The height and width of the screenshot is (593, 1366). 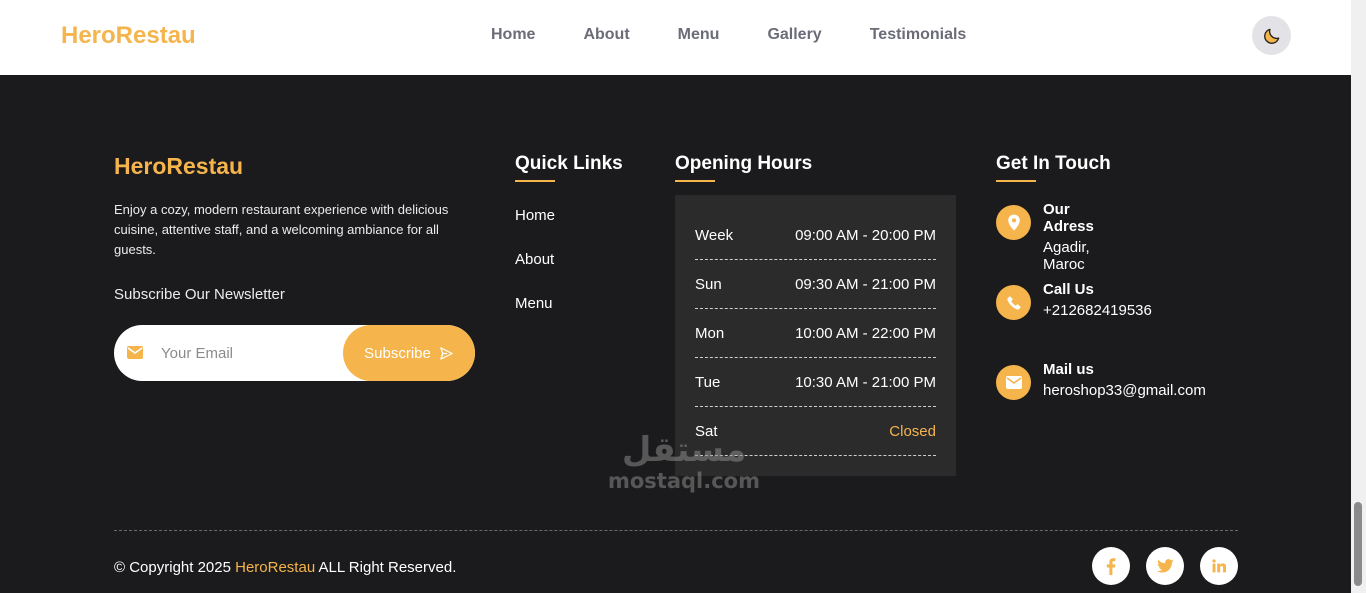 I want to click on nav-link-home: Home, so click(x=513, y=35).